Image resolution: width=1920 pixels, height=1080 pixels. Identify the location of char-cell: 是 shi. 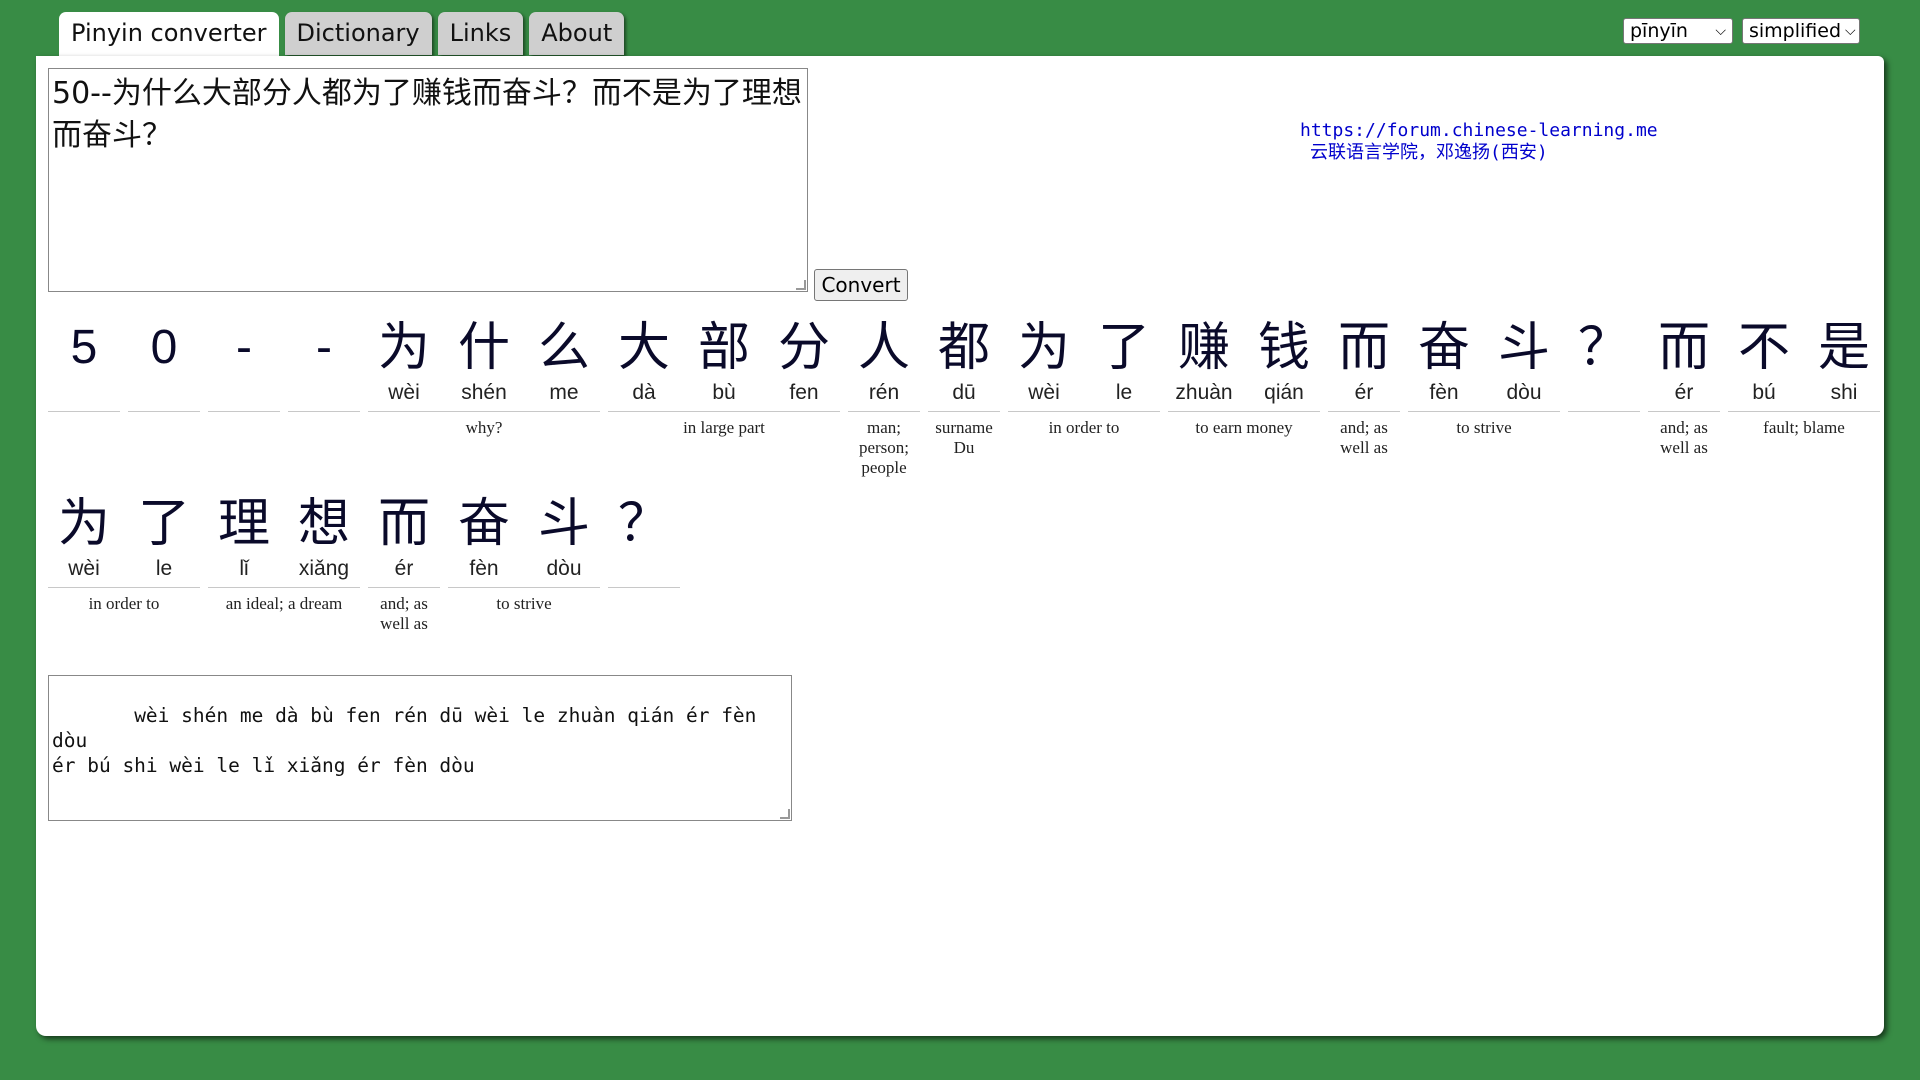
(1844, 363).